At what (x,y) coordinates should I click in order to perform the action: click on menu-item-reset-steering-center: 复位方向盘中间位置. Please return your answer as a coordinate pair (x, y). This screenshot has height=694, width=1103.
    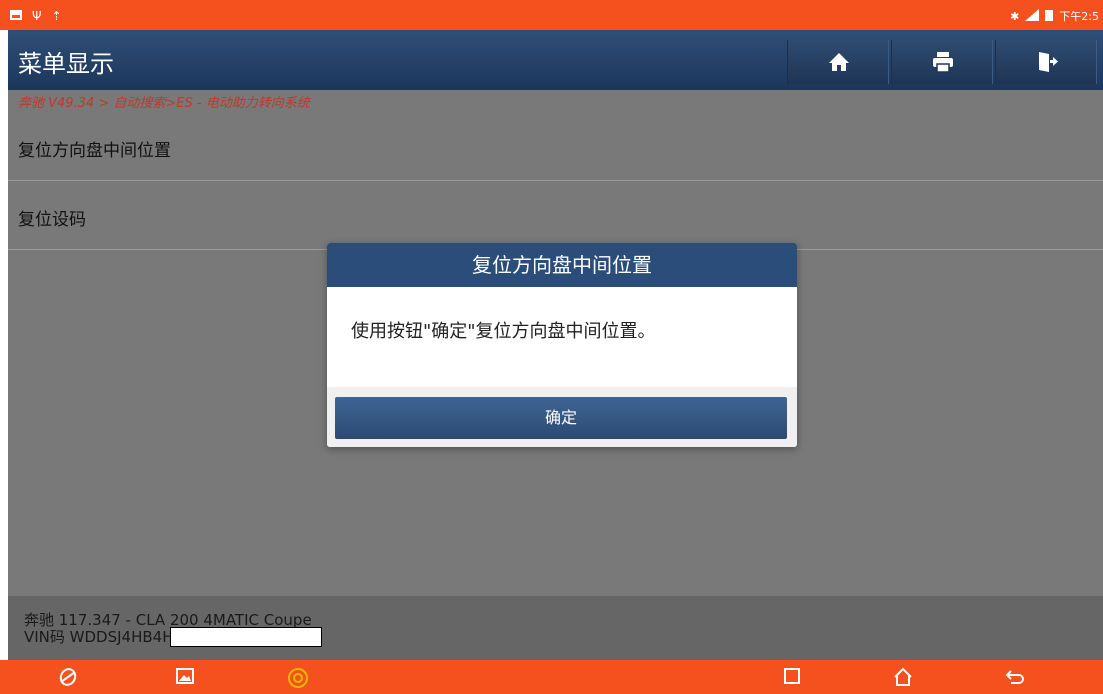
    Looking at the image, I should click on (555, 146).